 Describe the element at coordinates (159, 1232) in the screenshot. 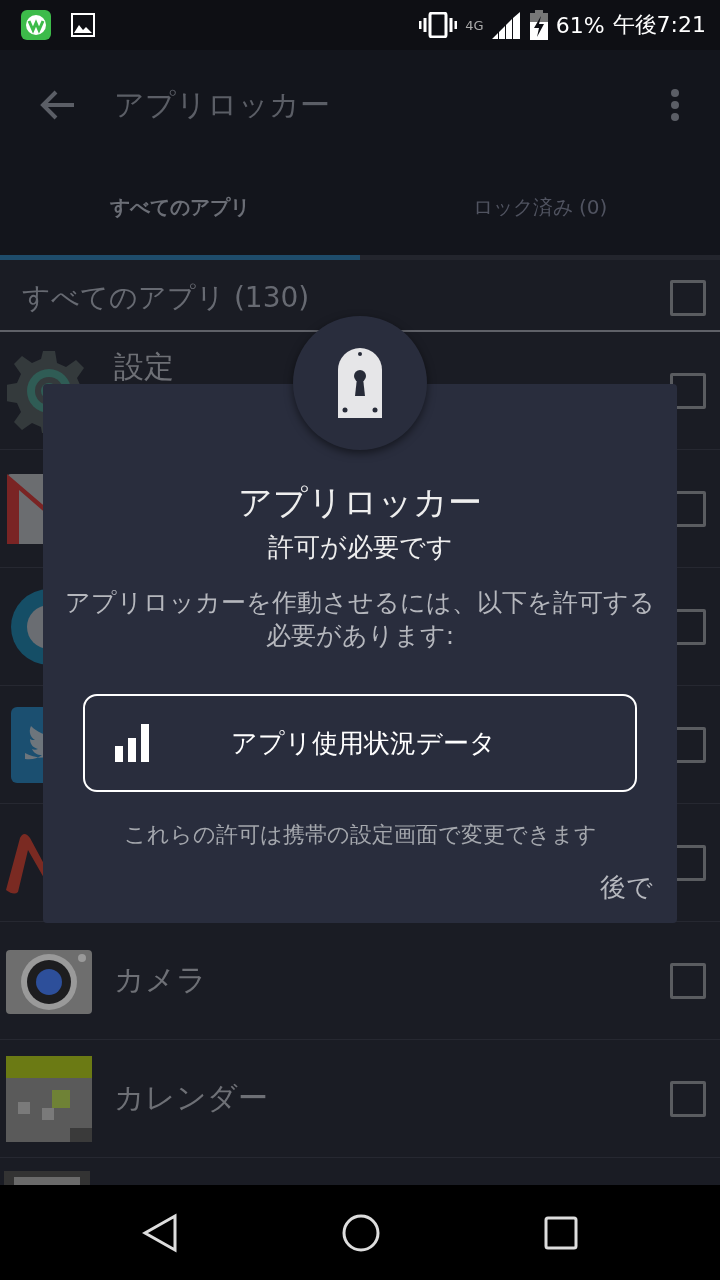

I see `back-icon` at that location.